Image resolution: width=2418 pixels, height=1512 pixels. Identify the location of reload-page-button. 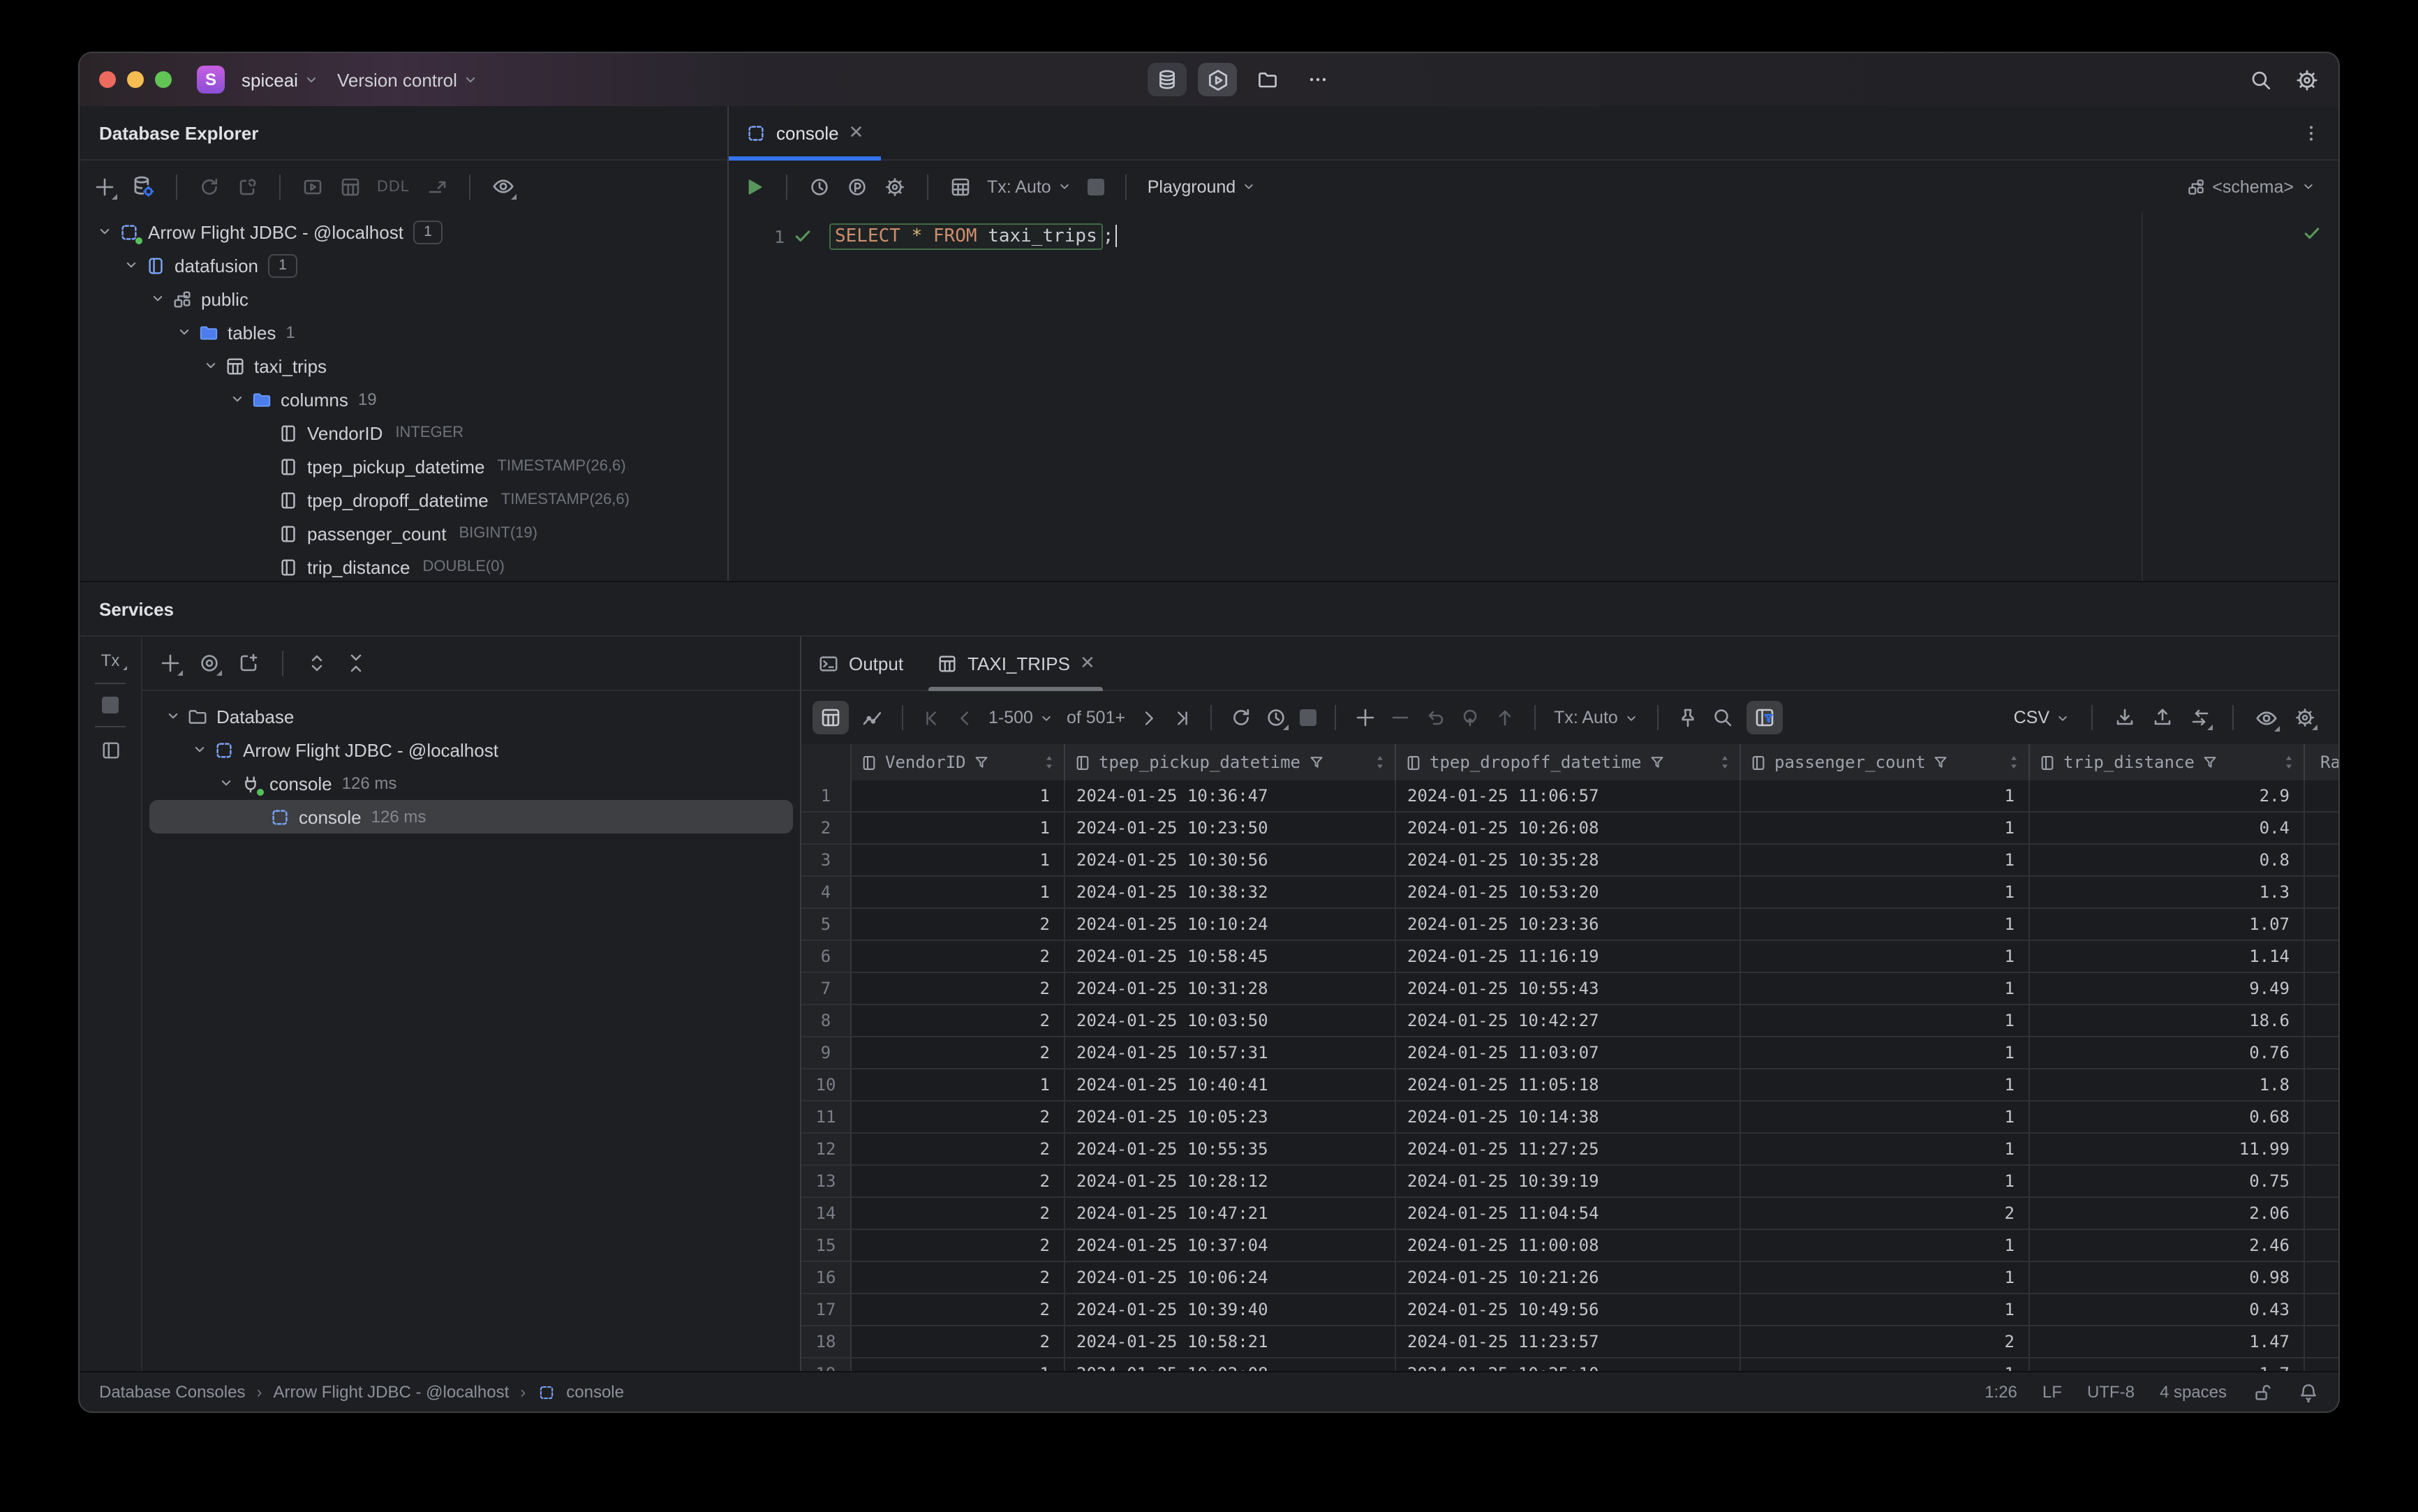
(1241, 717).